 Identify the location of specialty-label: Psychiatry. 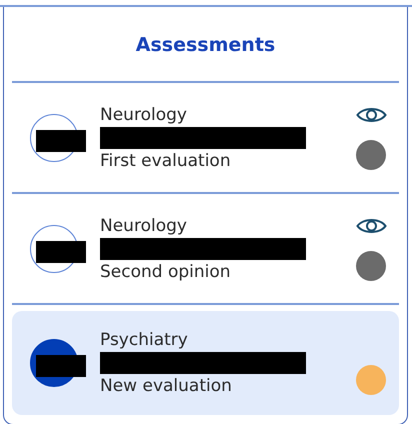
(144, 340).